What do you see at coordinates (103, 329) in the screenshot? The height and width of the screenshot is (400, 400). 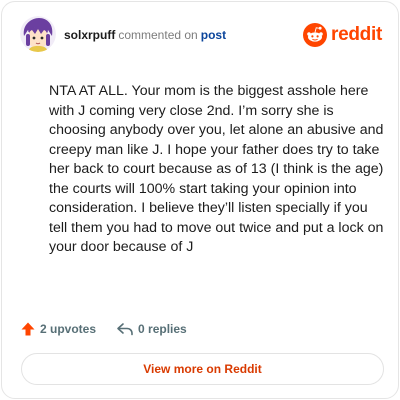 I see `comment-footer: 2 upvotes 0 replies` at bounding box center [103, 329].